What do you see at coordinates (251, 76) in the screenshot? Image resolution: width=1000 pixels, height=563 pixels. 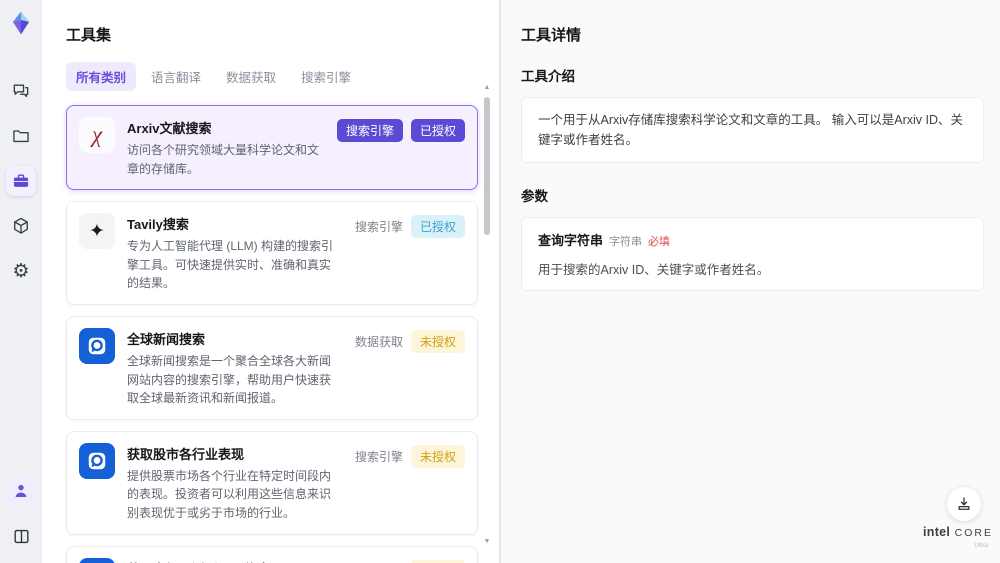 I see `tab-data-fetch: 数据获取` at bounding box center [251, 76].